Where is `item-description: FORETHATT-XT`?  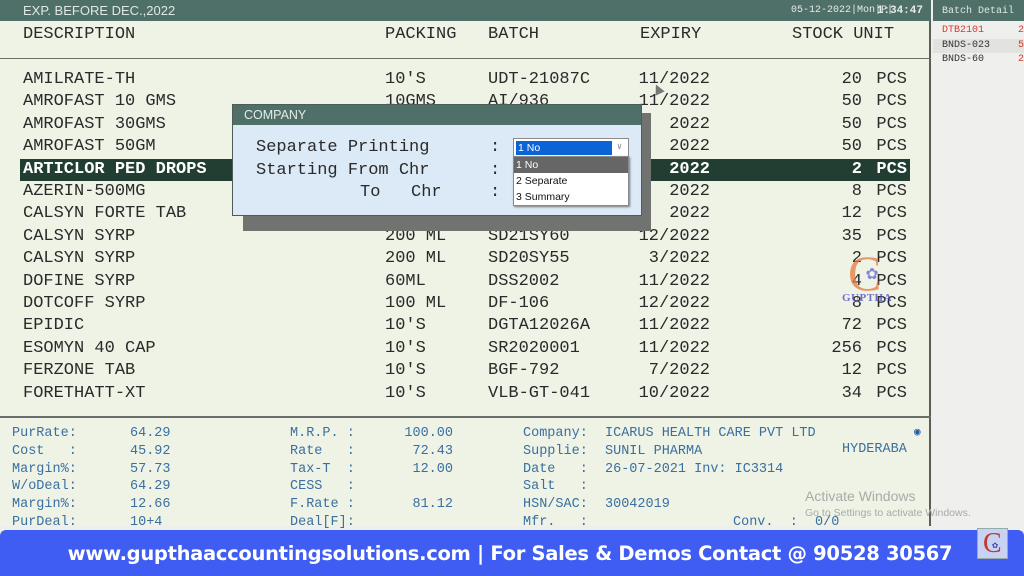 item-description: FORETHATT-XT is located at coordinates (84, 393).